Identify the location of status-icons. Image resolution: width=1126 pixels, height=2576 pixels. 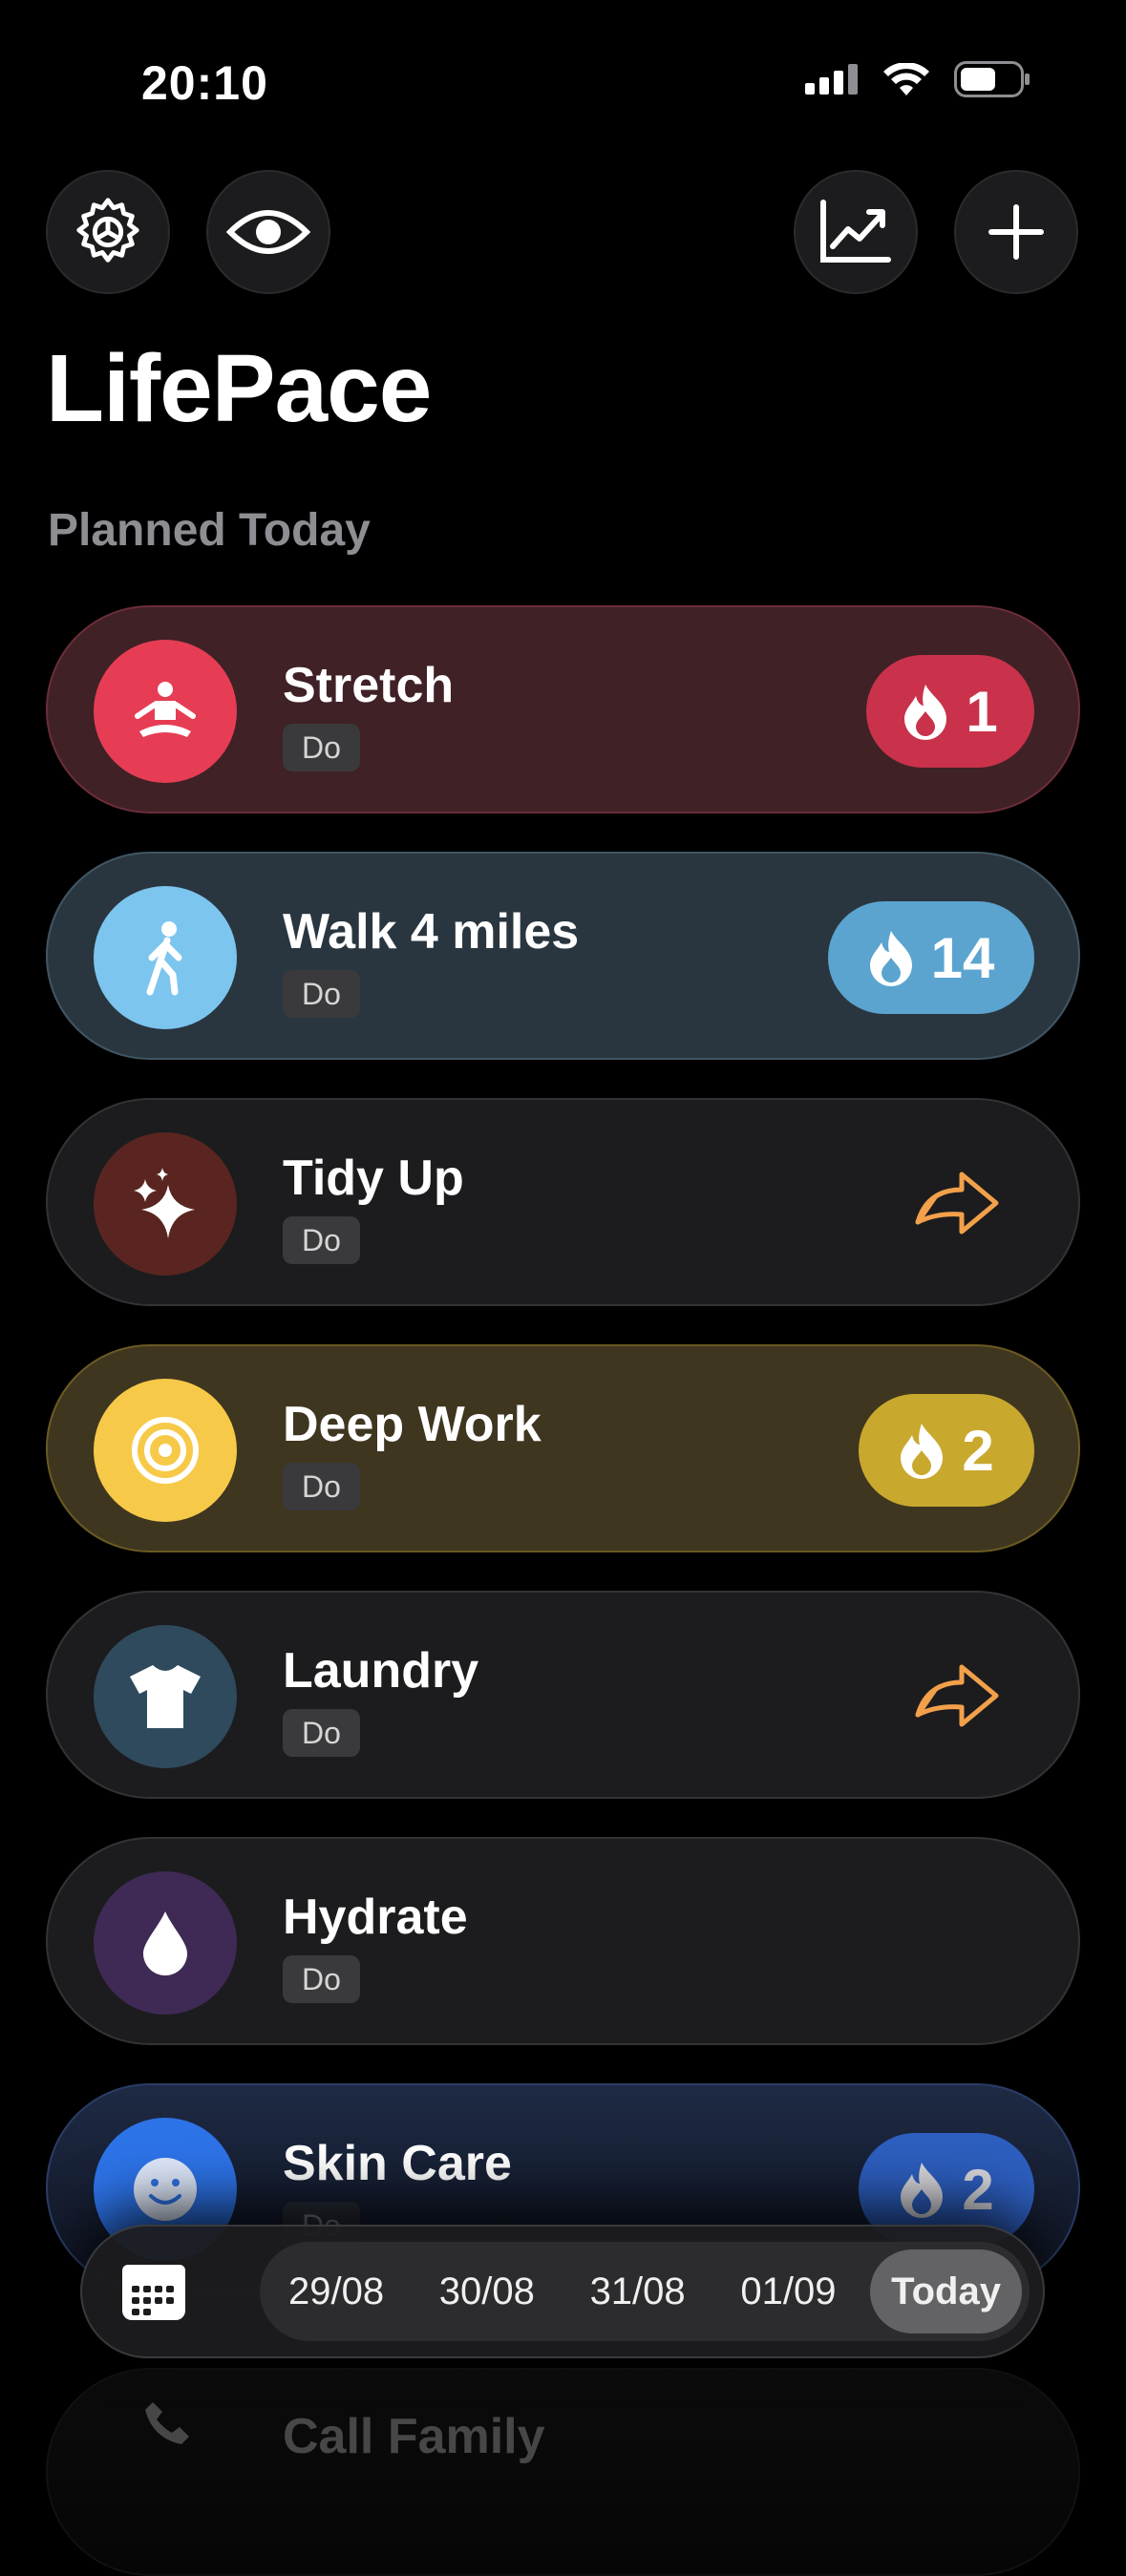
(917, 79).